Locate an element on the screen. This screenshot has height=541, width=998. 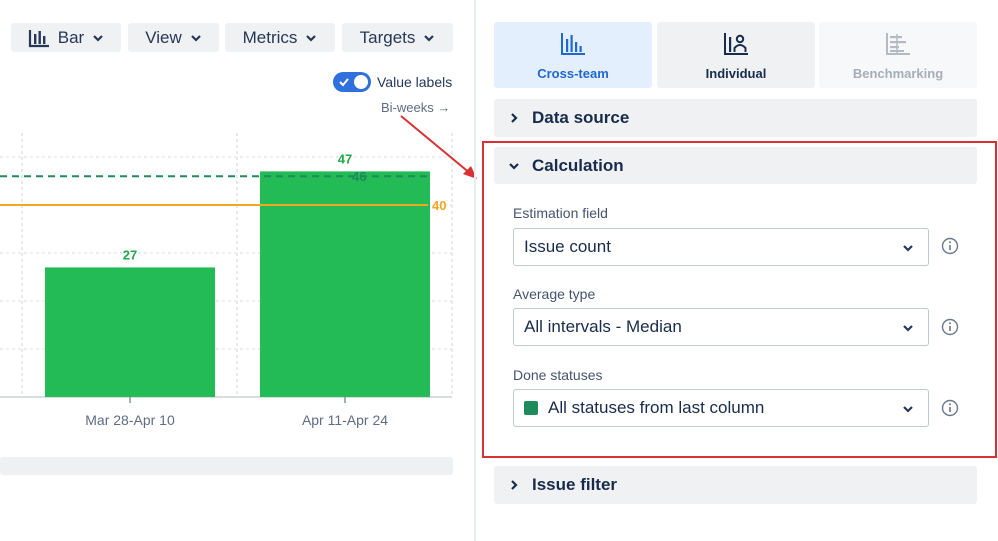
chart-type-dropdown: Bar is located at coordinates (66, 37).